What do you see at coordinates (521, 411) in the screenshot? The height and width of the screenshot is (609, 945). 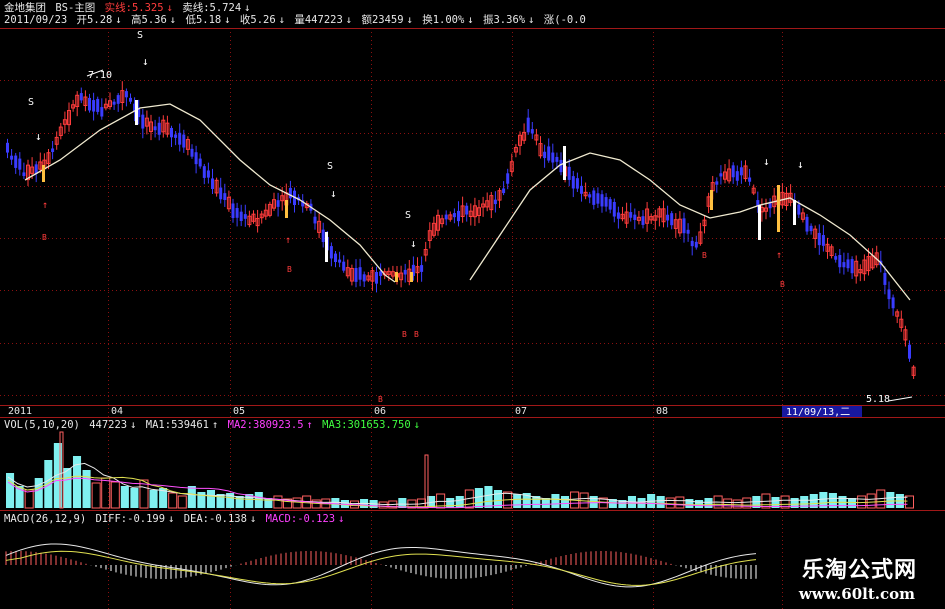 I see `time-label: 07` at bounding box center [521, 411].